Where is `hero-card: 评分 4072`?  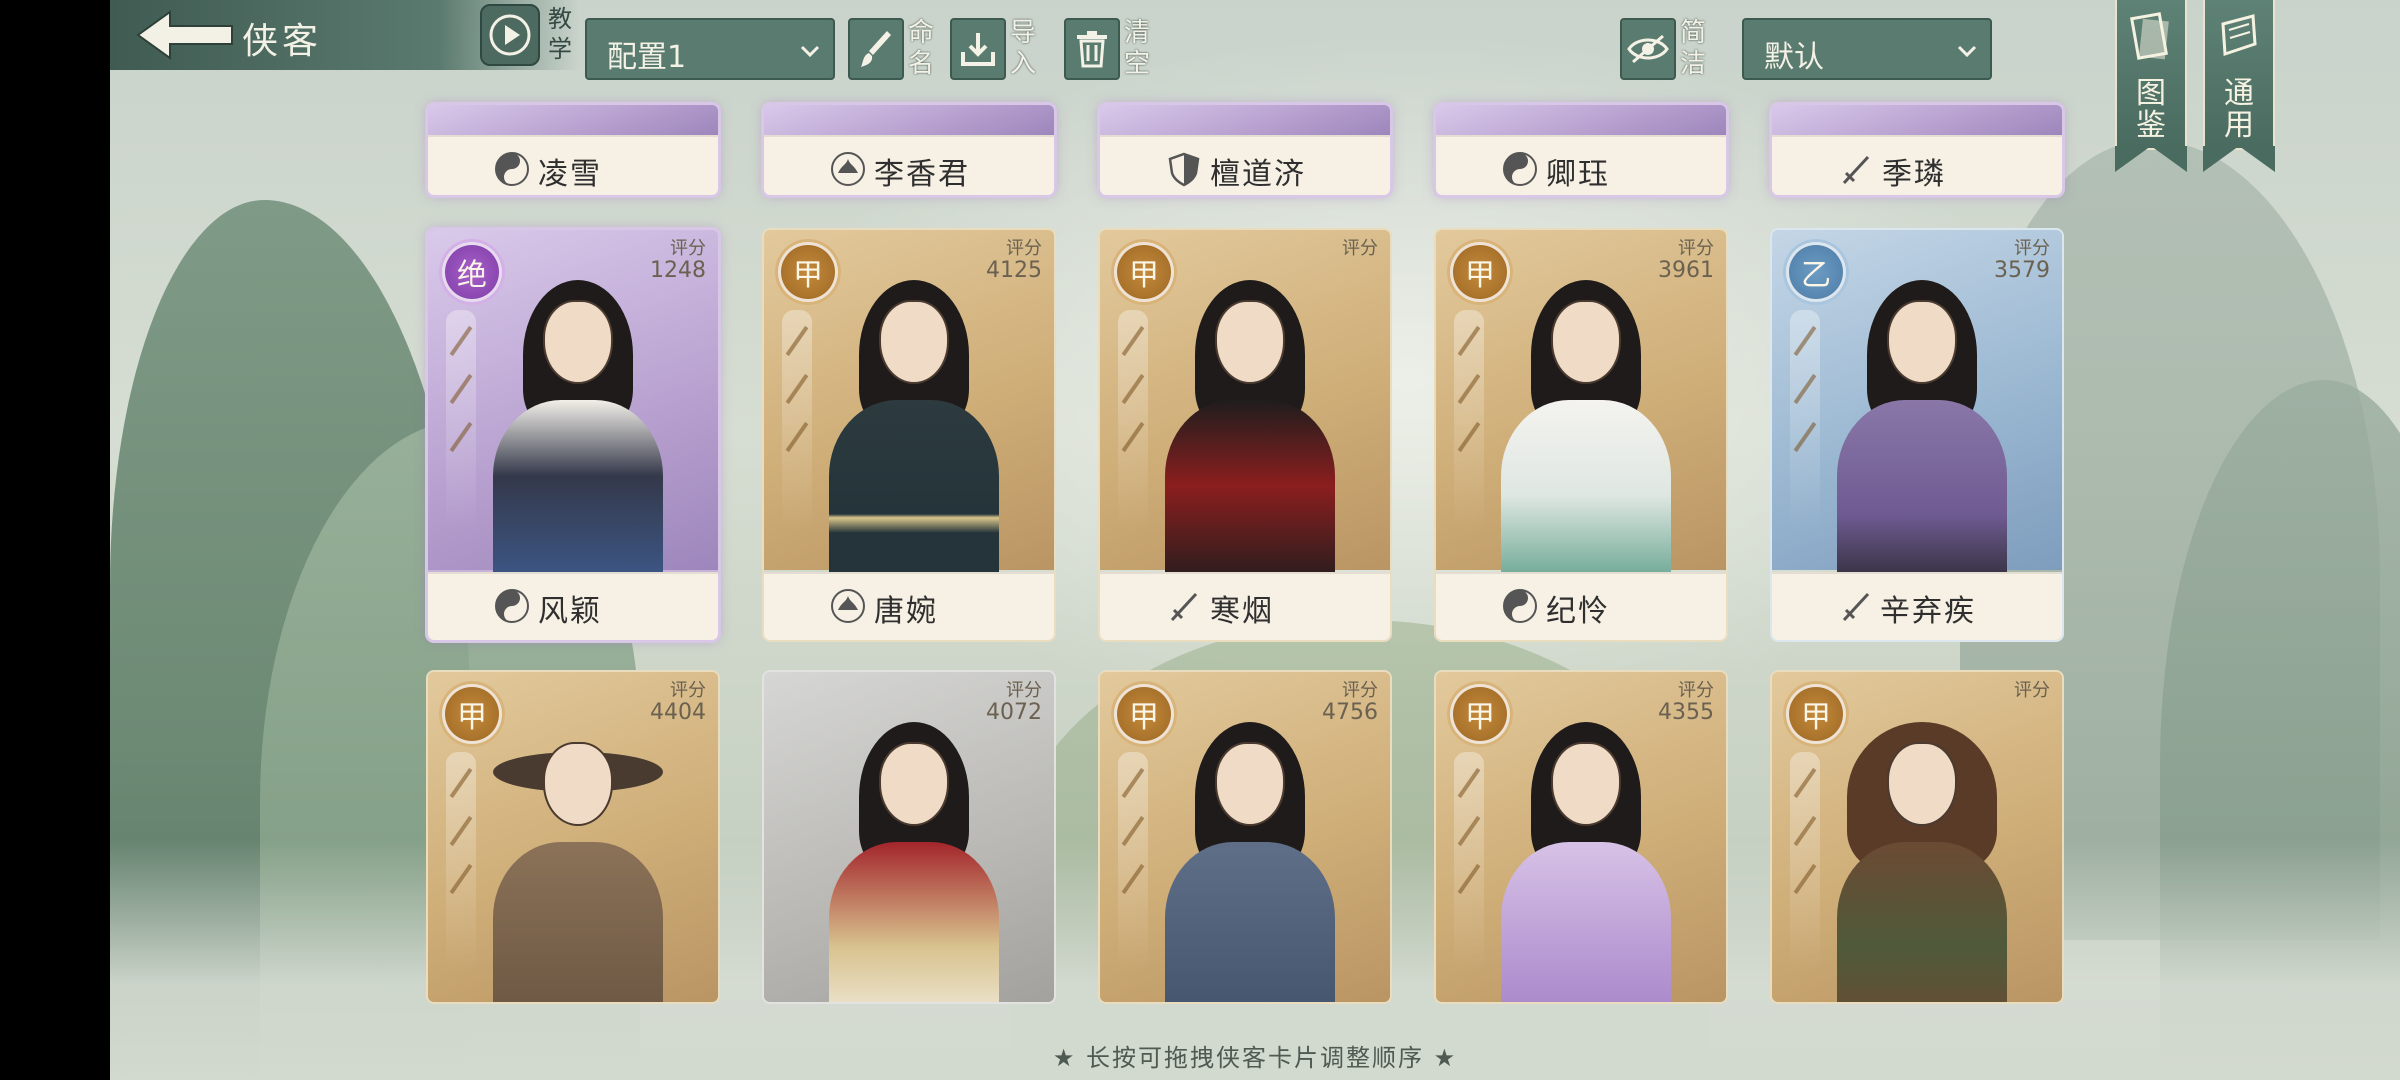
hero-card: 评分 4072 is located at coordinates (909, 837).